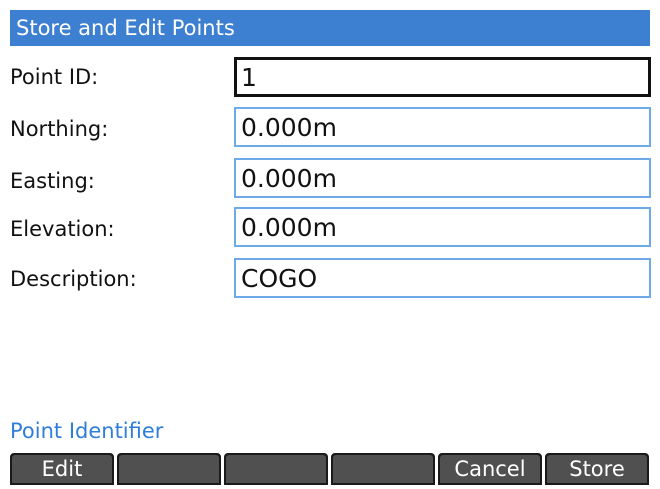  I want to click on cancel-softkey: Cancel, so click(490, 469).